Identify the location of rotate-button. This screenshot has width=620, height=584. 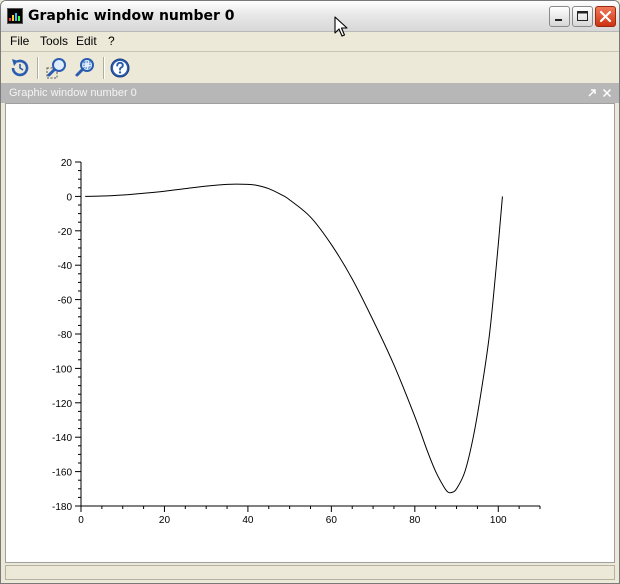
(20, 68).